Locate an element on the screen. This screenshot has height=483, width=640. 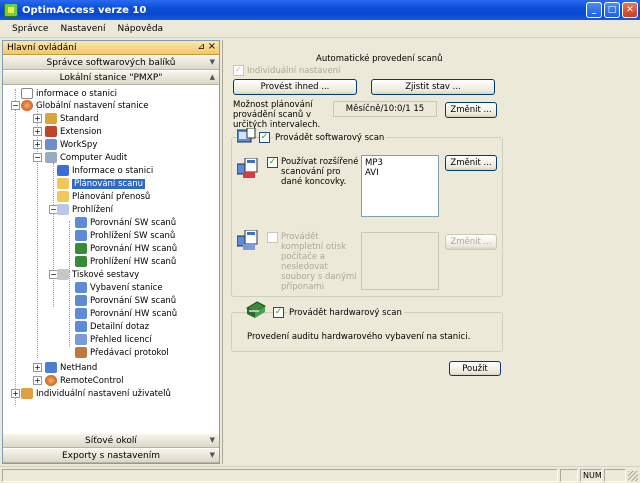
tree-item-license-overview: Přehled licencí is located at coordinates (113, 339).